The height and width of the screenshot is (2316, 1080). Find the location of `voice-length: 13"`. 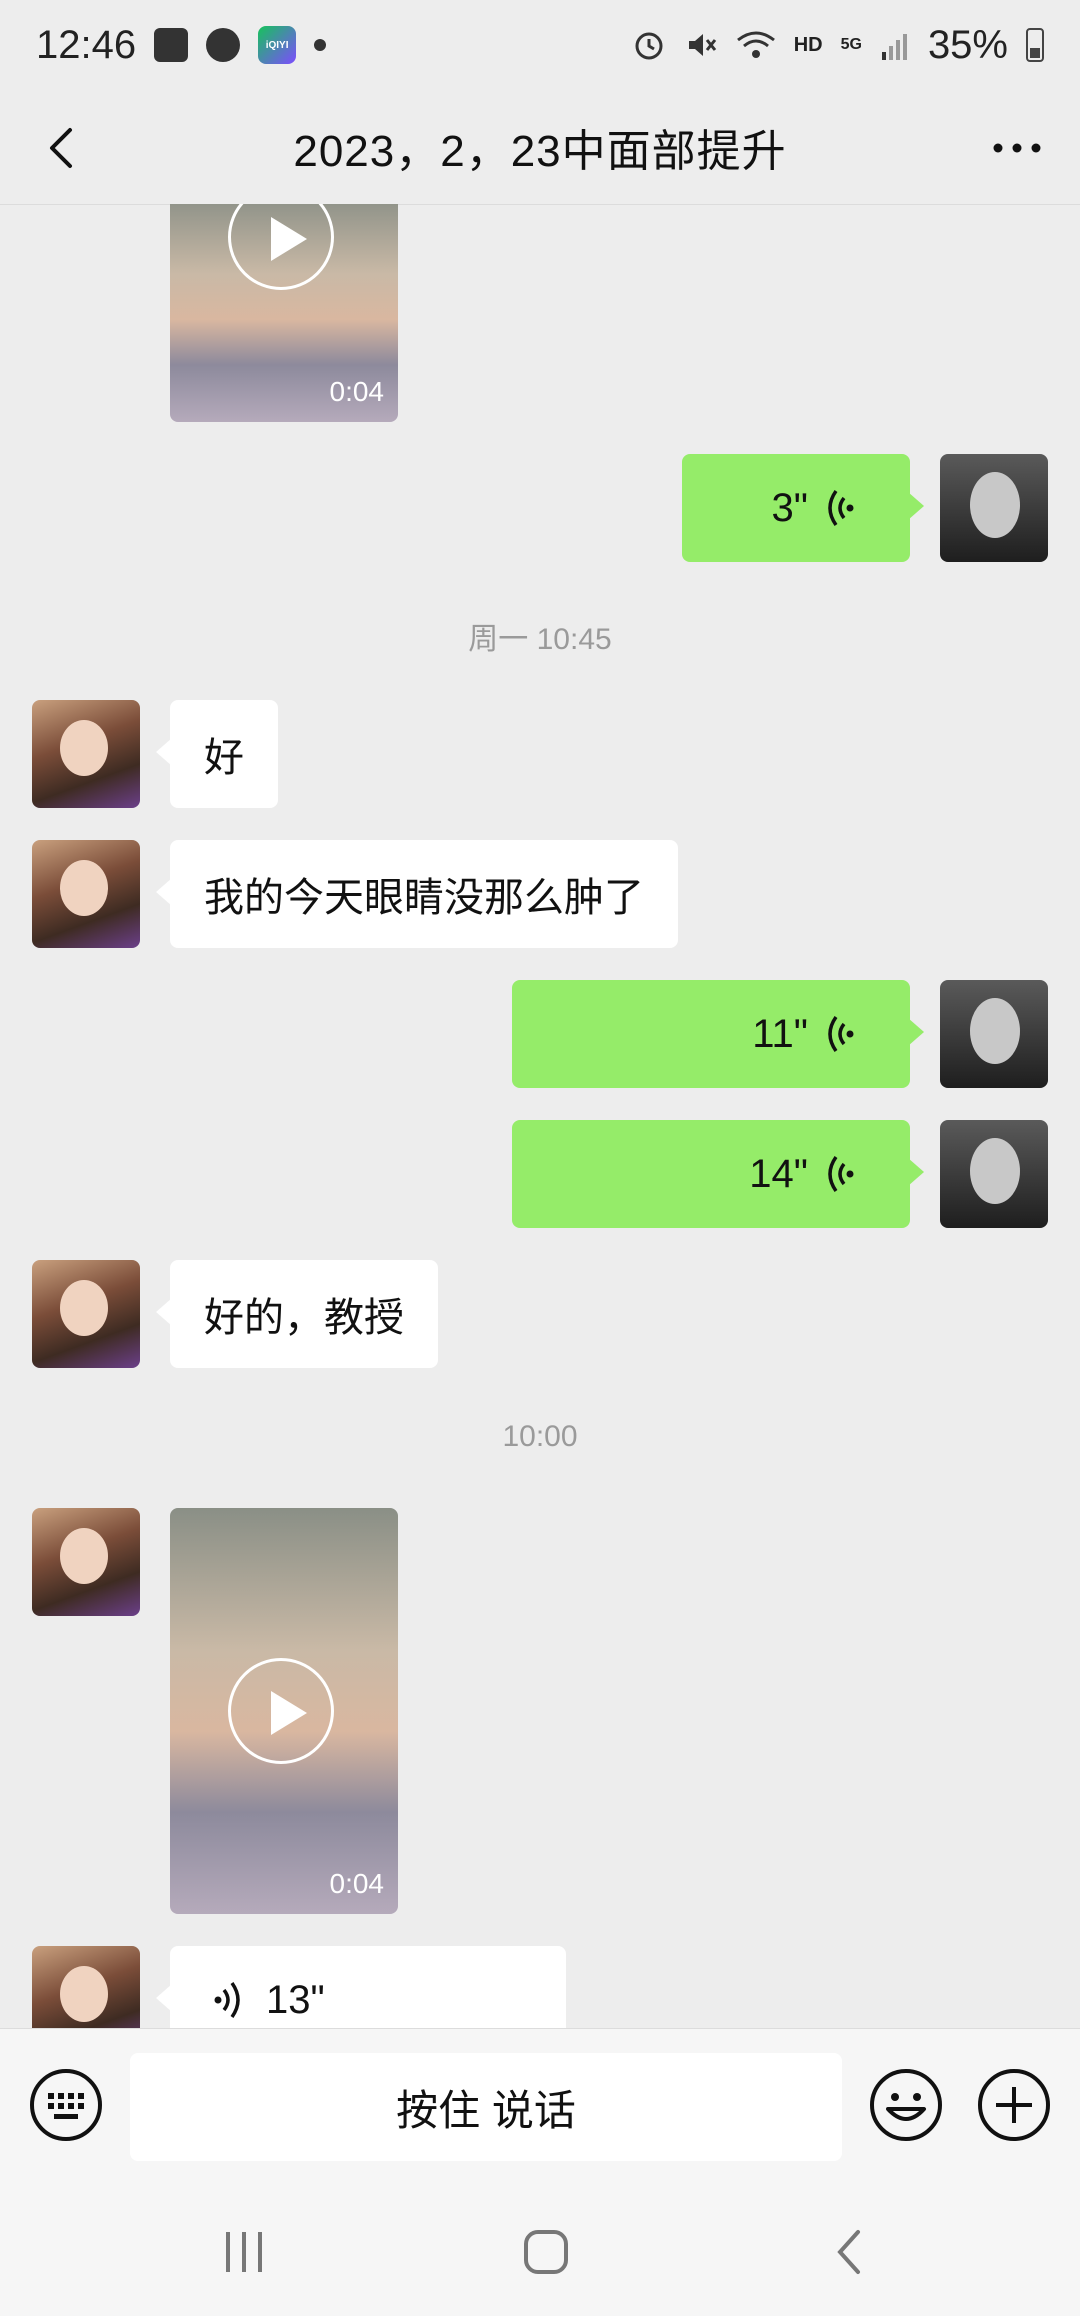

voice-length: 13" is located at coordinates (295, 1999).